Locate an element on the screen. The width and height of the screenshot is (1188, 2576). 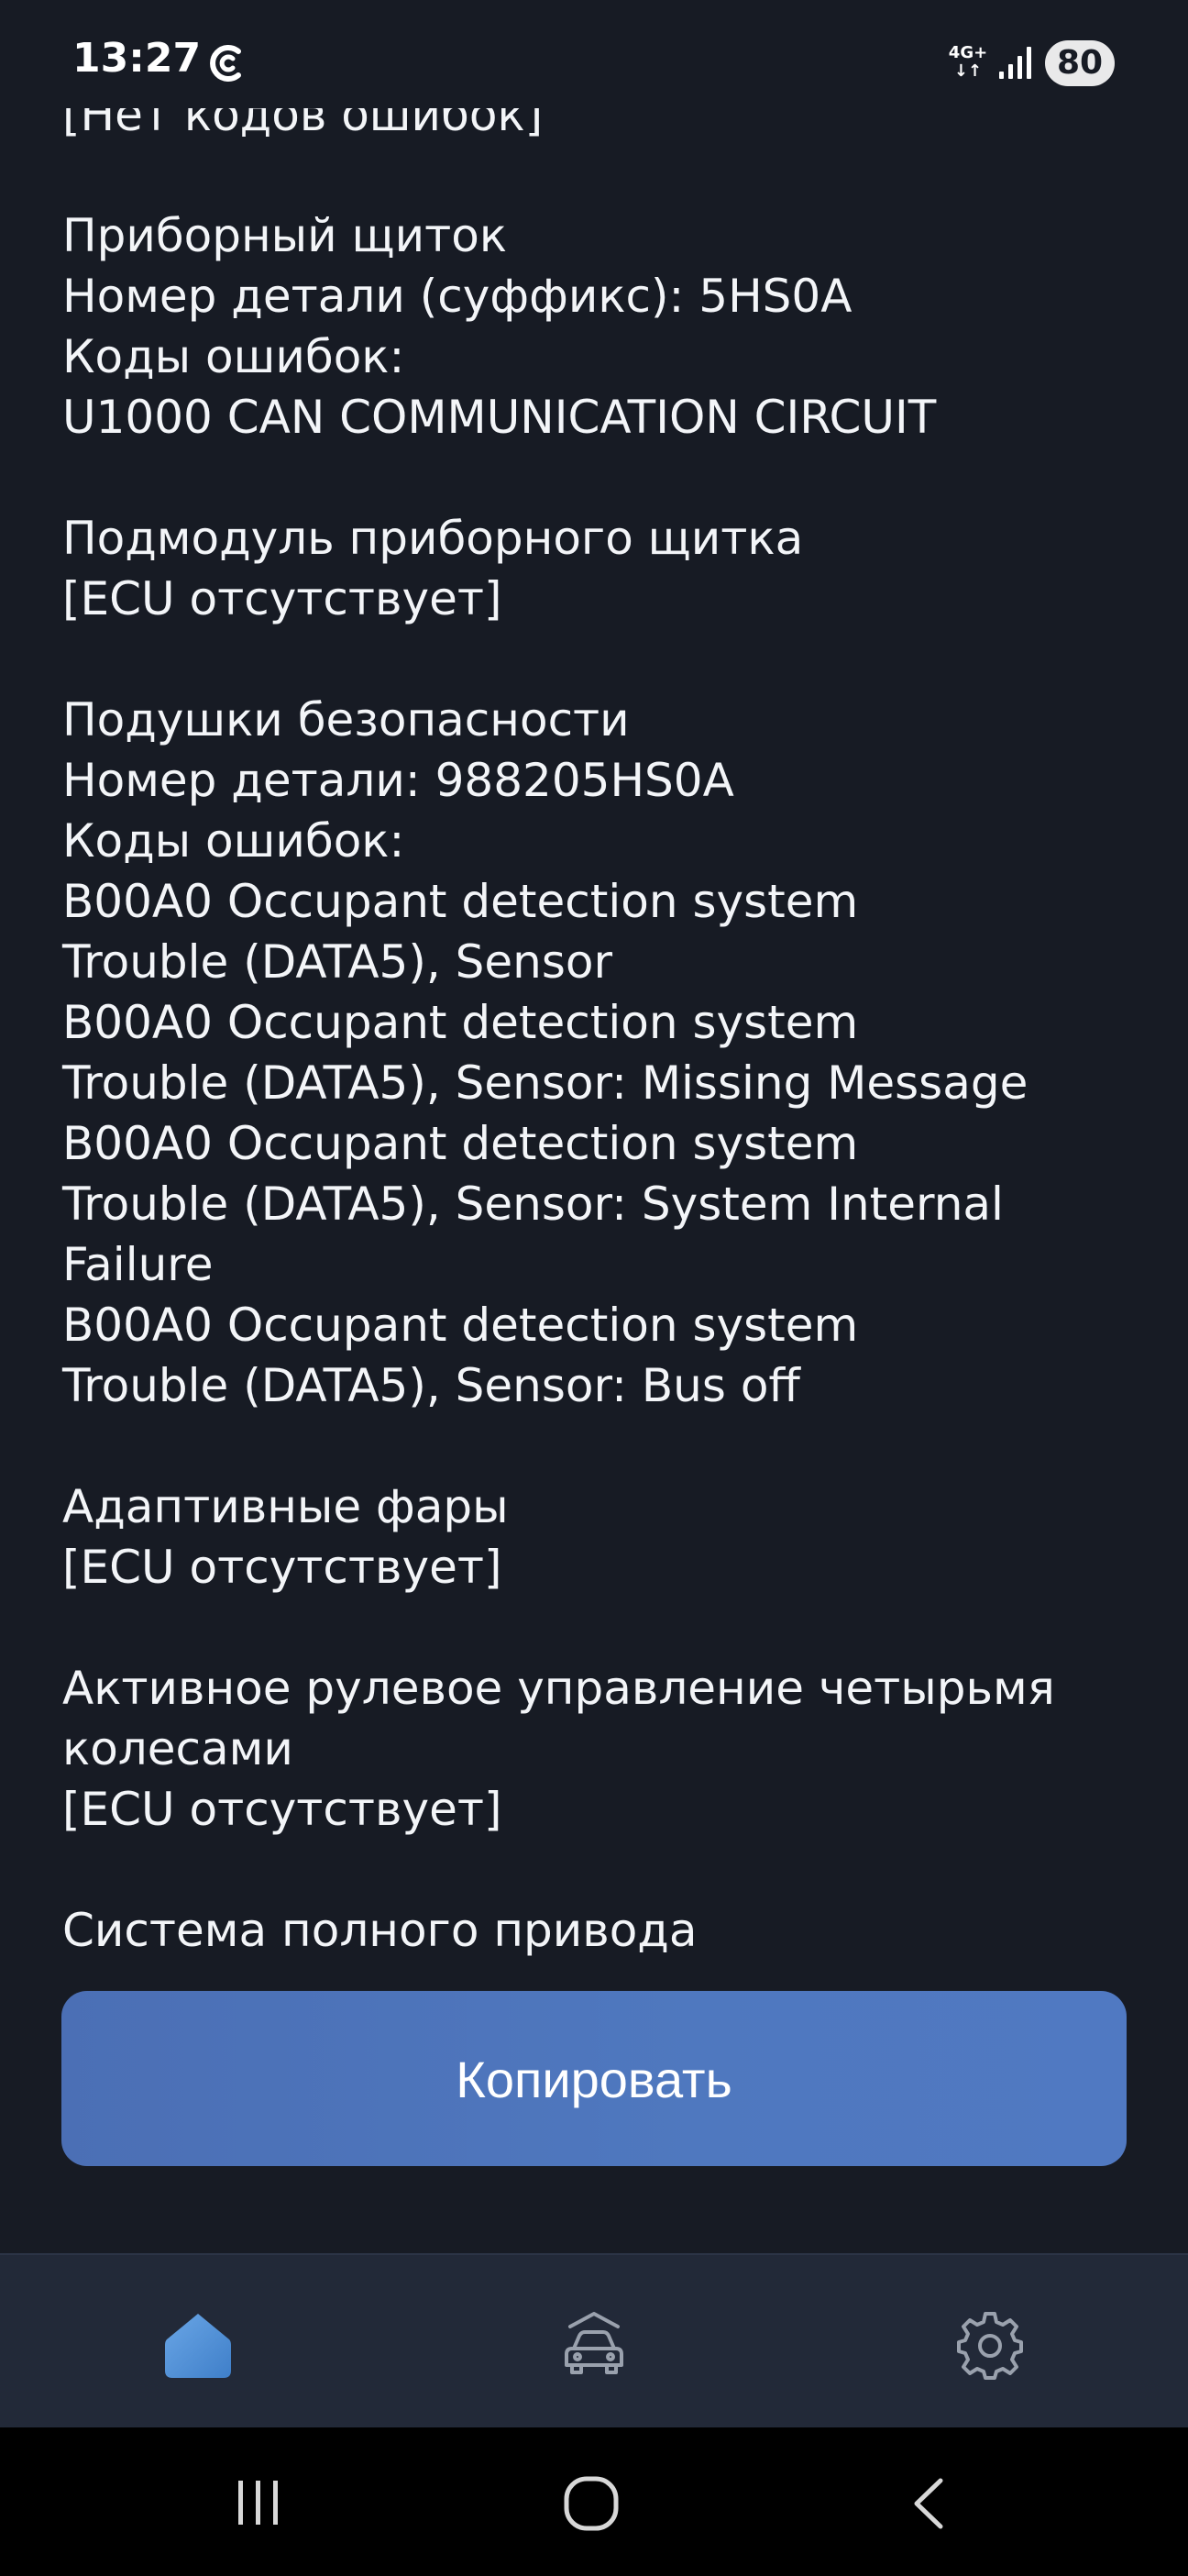
sync-c-icon is located at coordinates (225, 64).